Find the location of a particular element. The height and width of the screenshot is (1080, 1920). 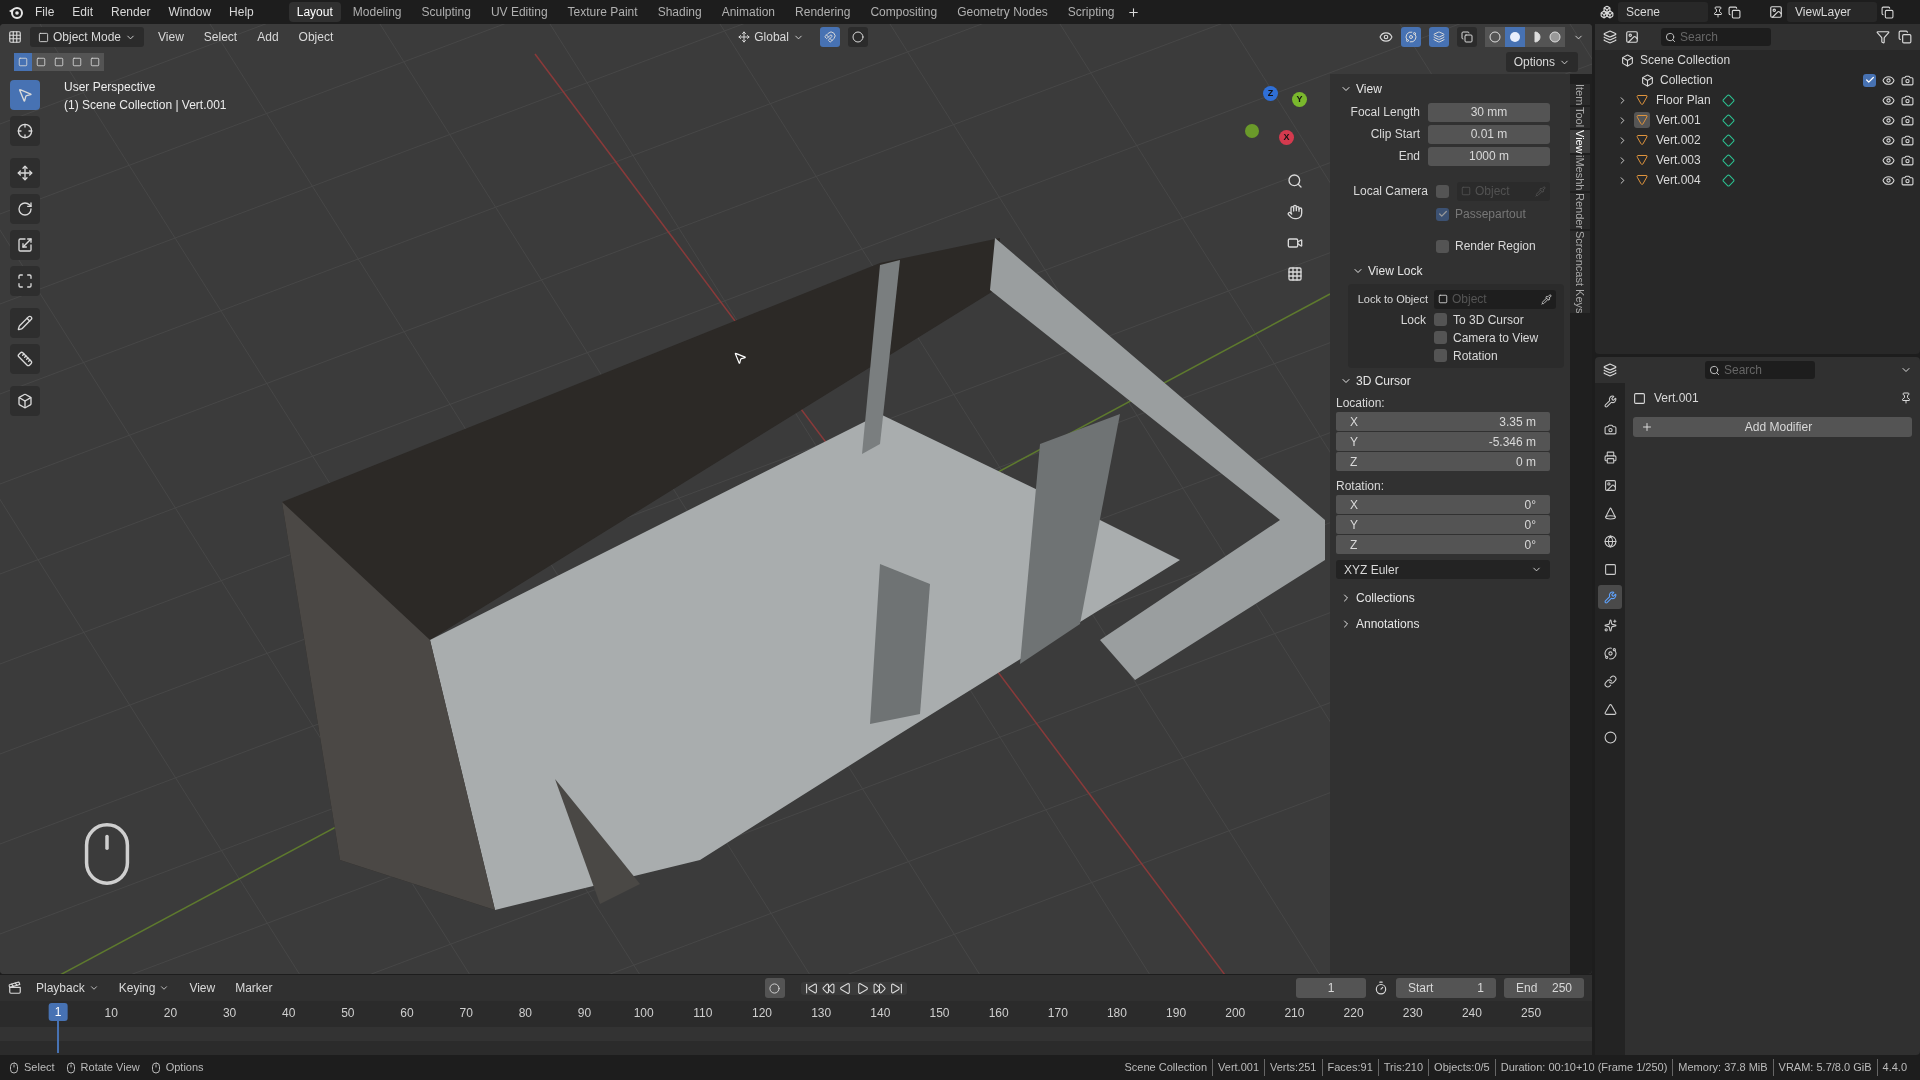

menu-item: Object is located at coordinates (316, 37).